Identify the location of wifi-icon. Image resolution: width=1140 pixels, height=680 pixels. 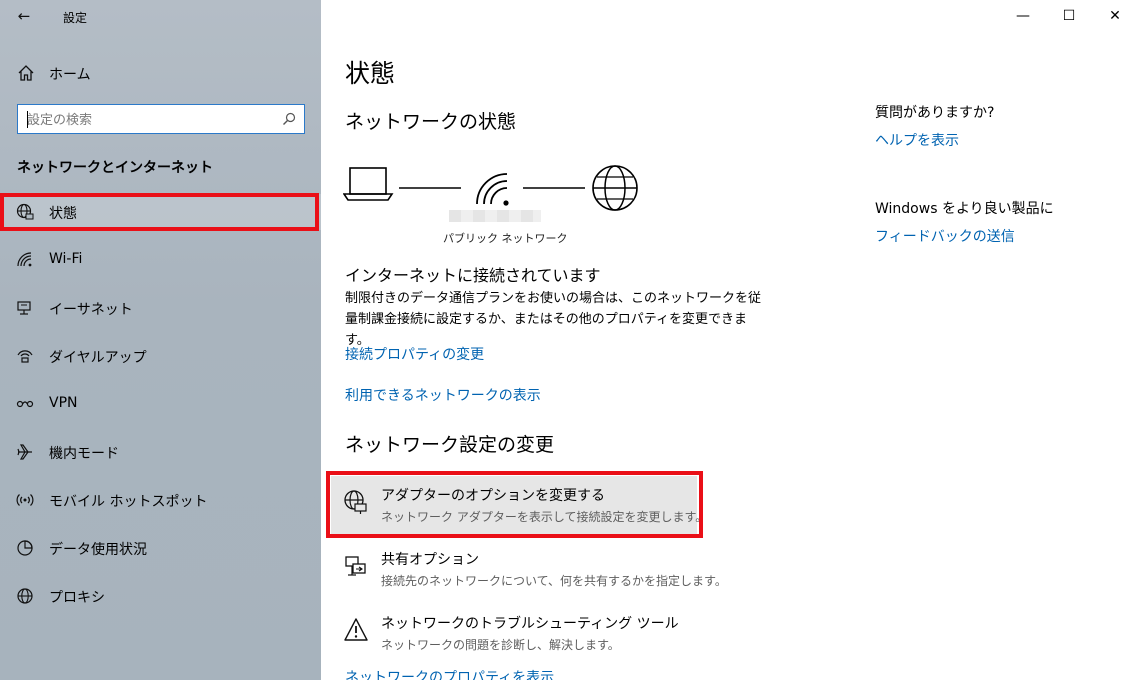
(24, 259).